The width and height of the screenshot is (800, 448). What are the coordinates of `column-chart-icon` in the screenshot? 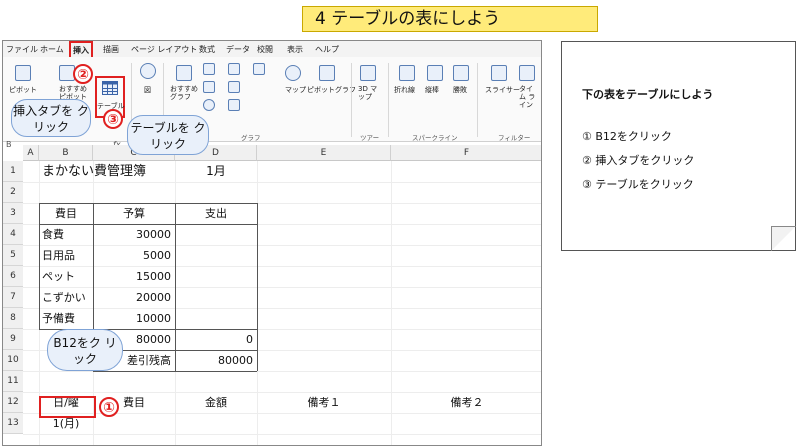 It's located at (209, 69).